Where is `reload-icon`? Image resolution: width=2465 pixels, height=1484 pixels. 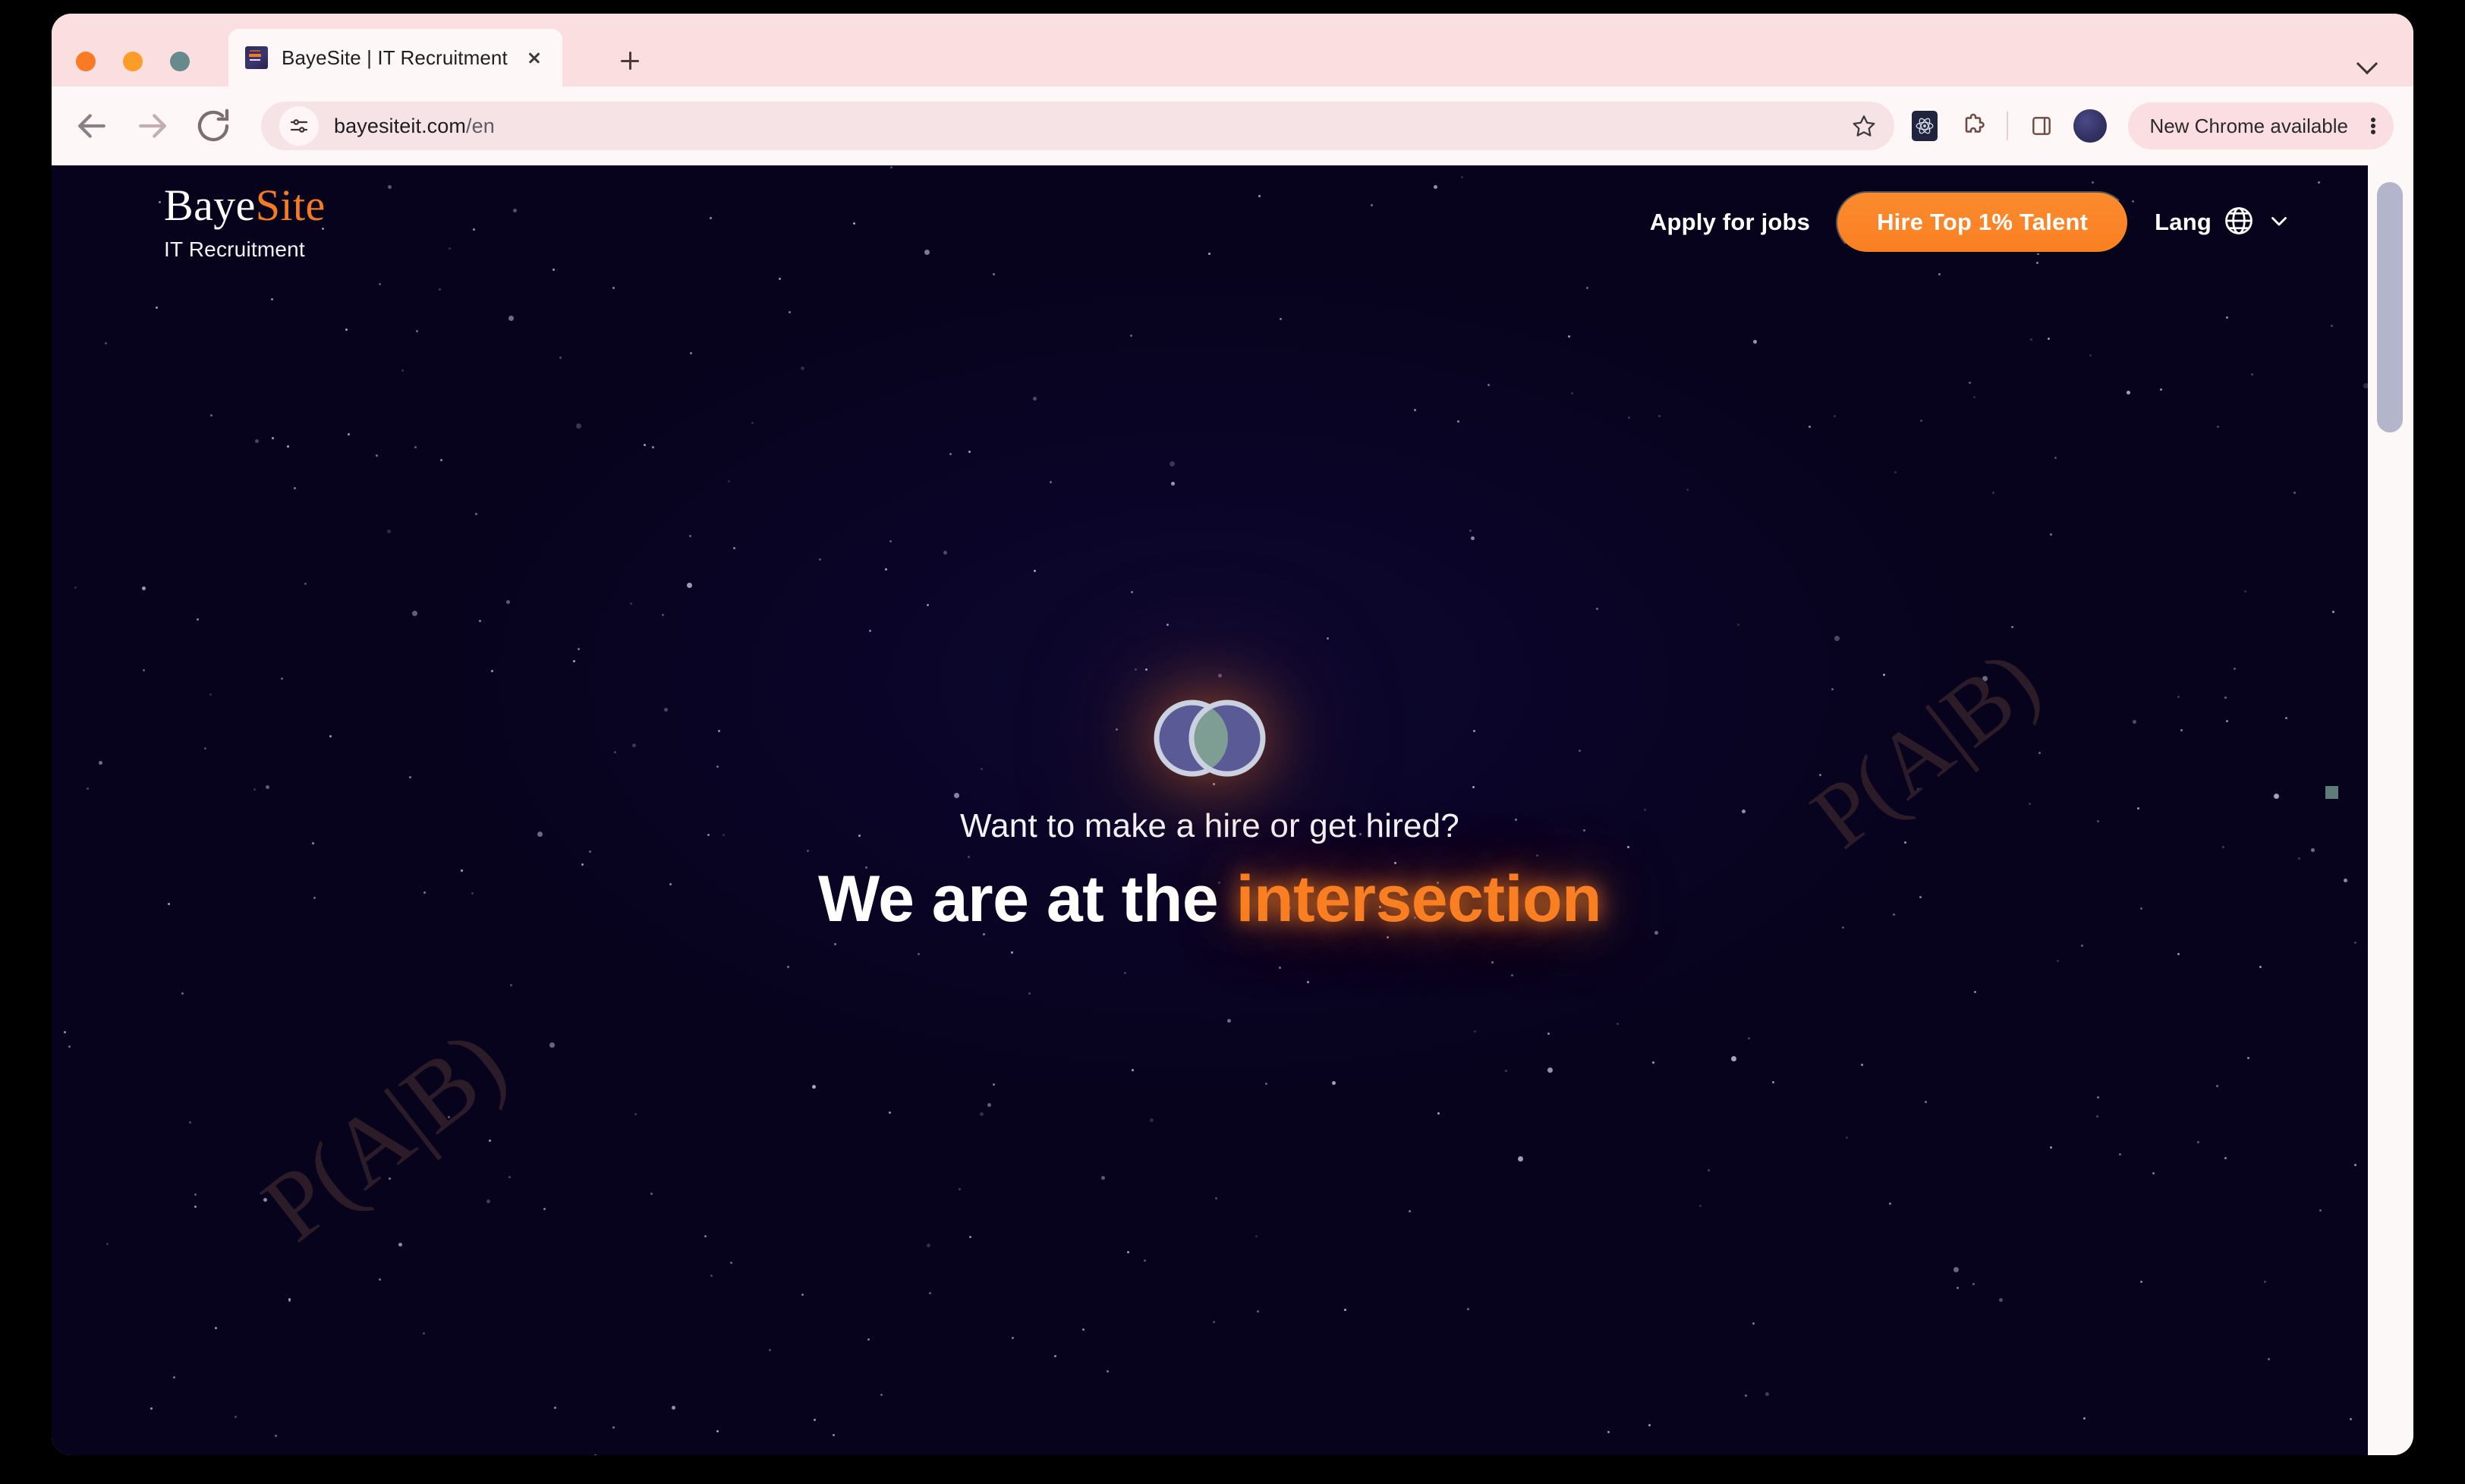
reload-icon is located at coordinates (213, 125).